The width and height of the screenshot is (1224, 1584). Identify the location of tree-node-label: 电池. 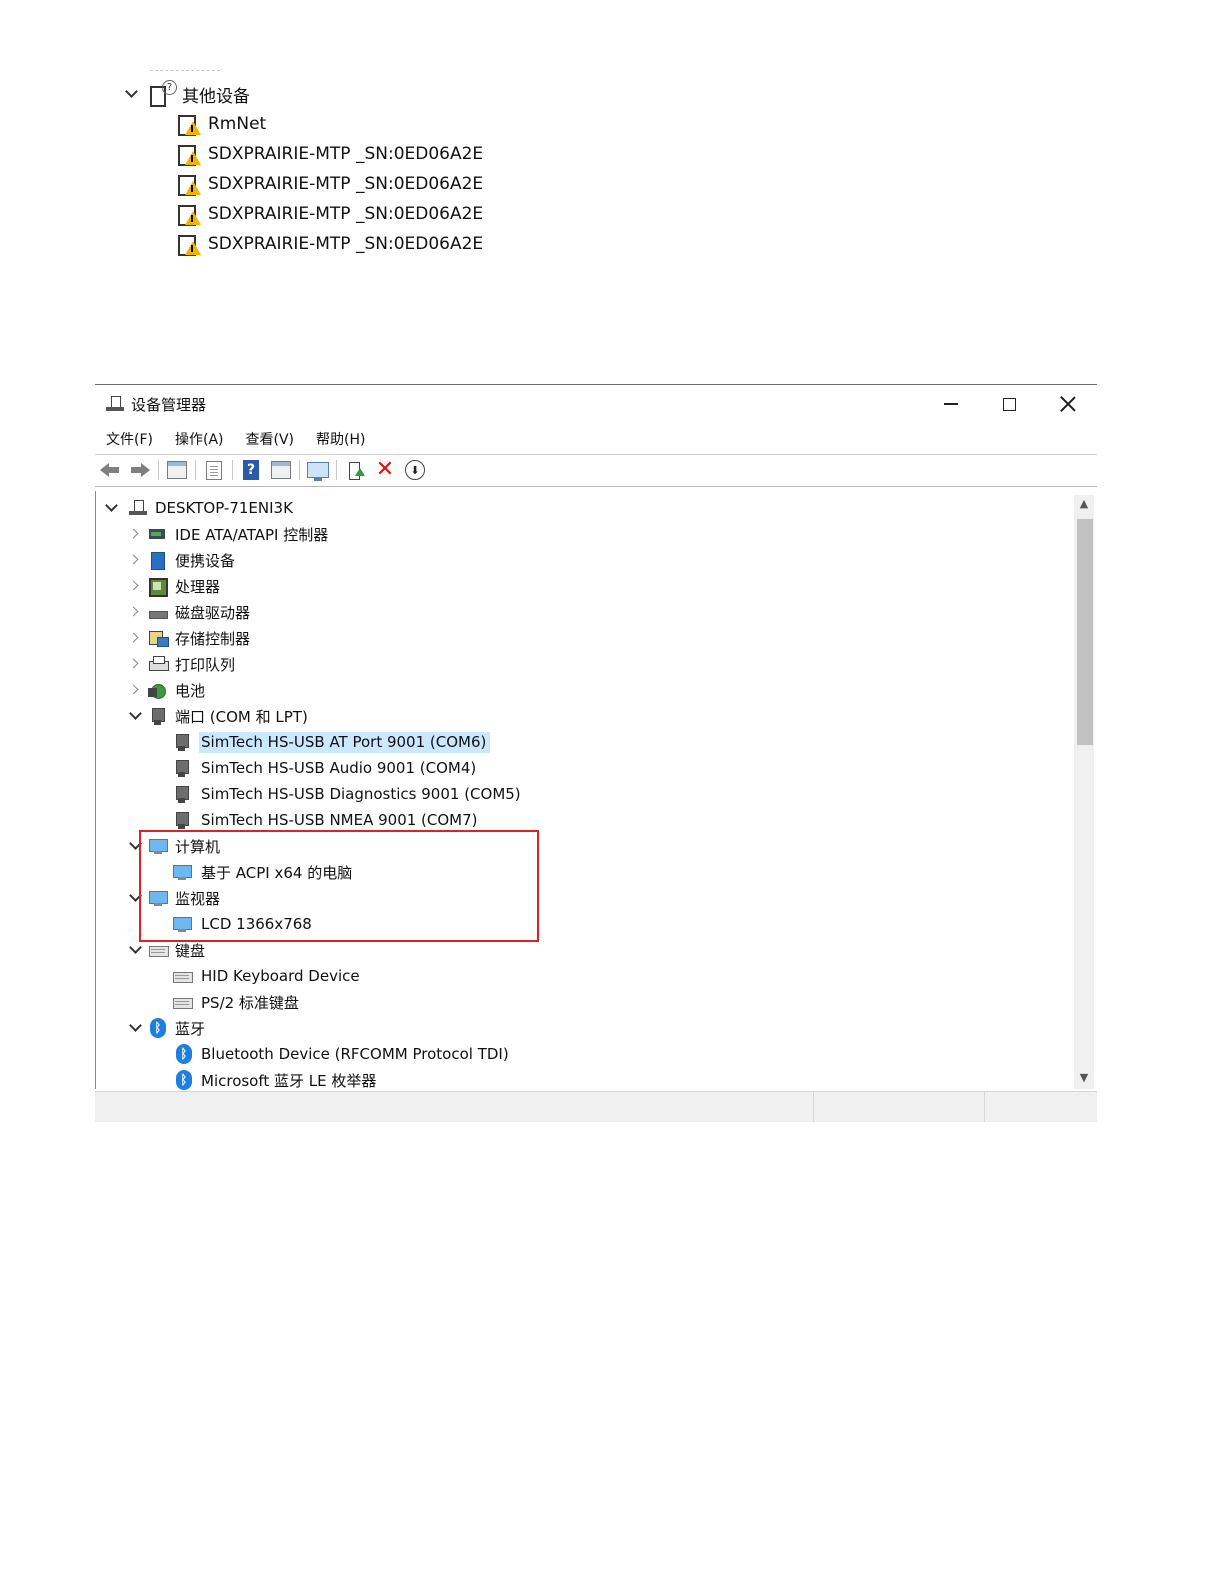
(190, 690).